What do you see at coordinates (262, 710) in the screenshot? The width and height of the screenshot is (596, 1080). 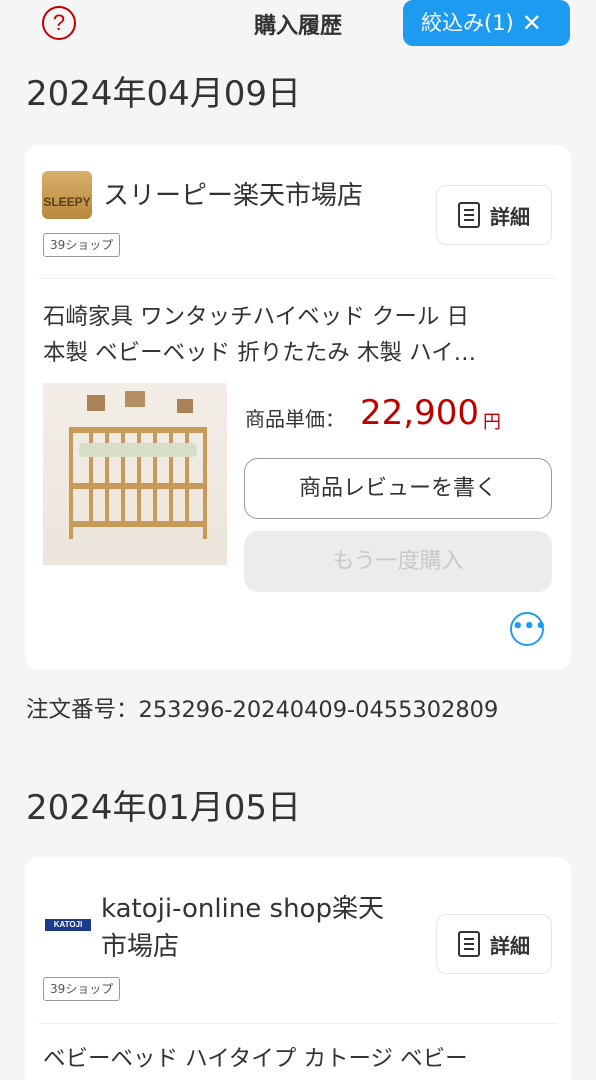 I see `order-number: 注文番号：253296-20240409-0455302809` at bounding box center [262, 710].